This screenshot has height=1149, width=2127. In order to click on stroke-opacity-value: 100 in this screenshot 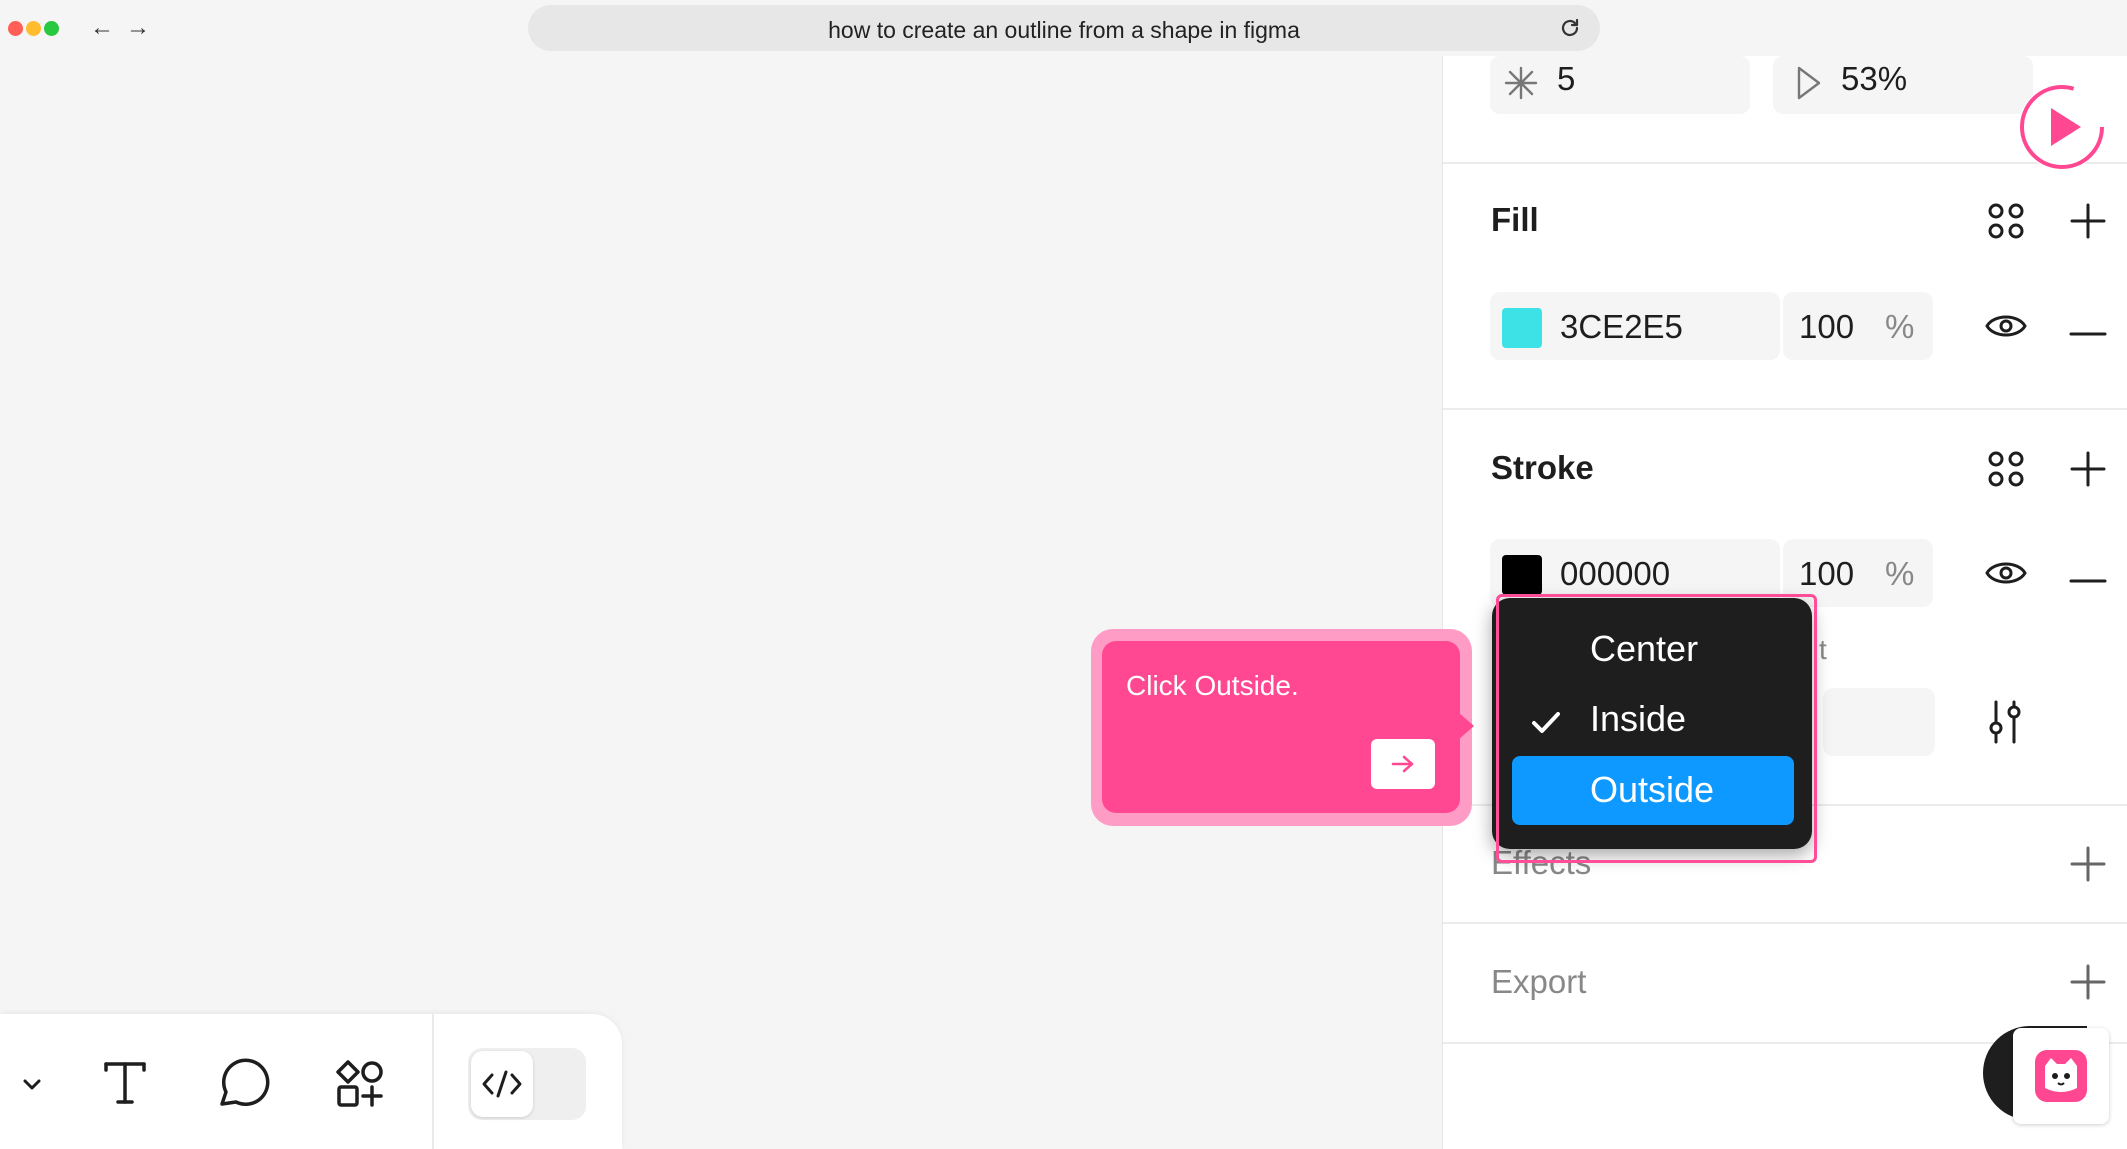, I will do `click(1827, 573)`.